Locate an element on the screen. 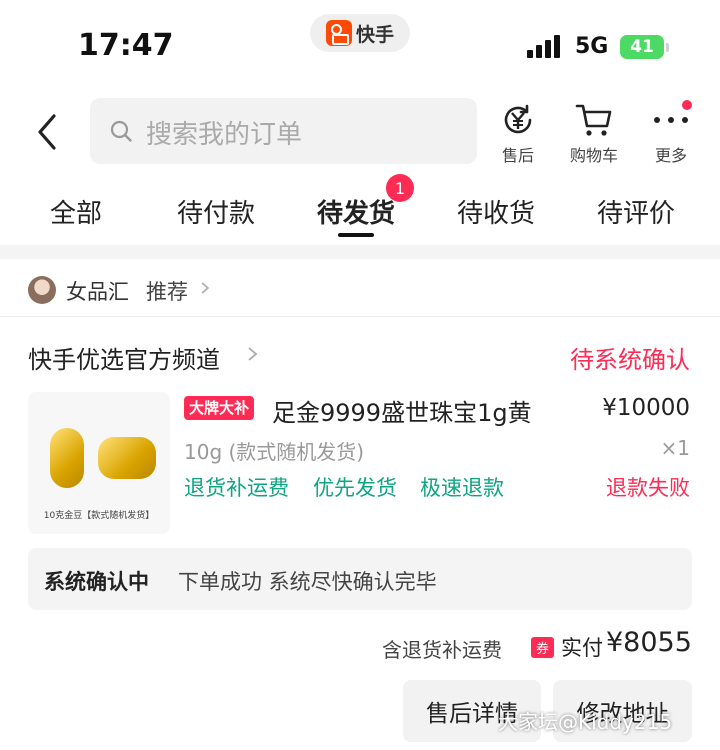 The width and height of the screenshot is (720, 750). back-button is located at coordinates (50, 132).